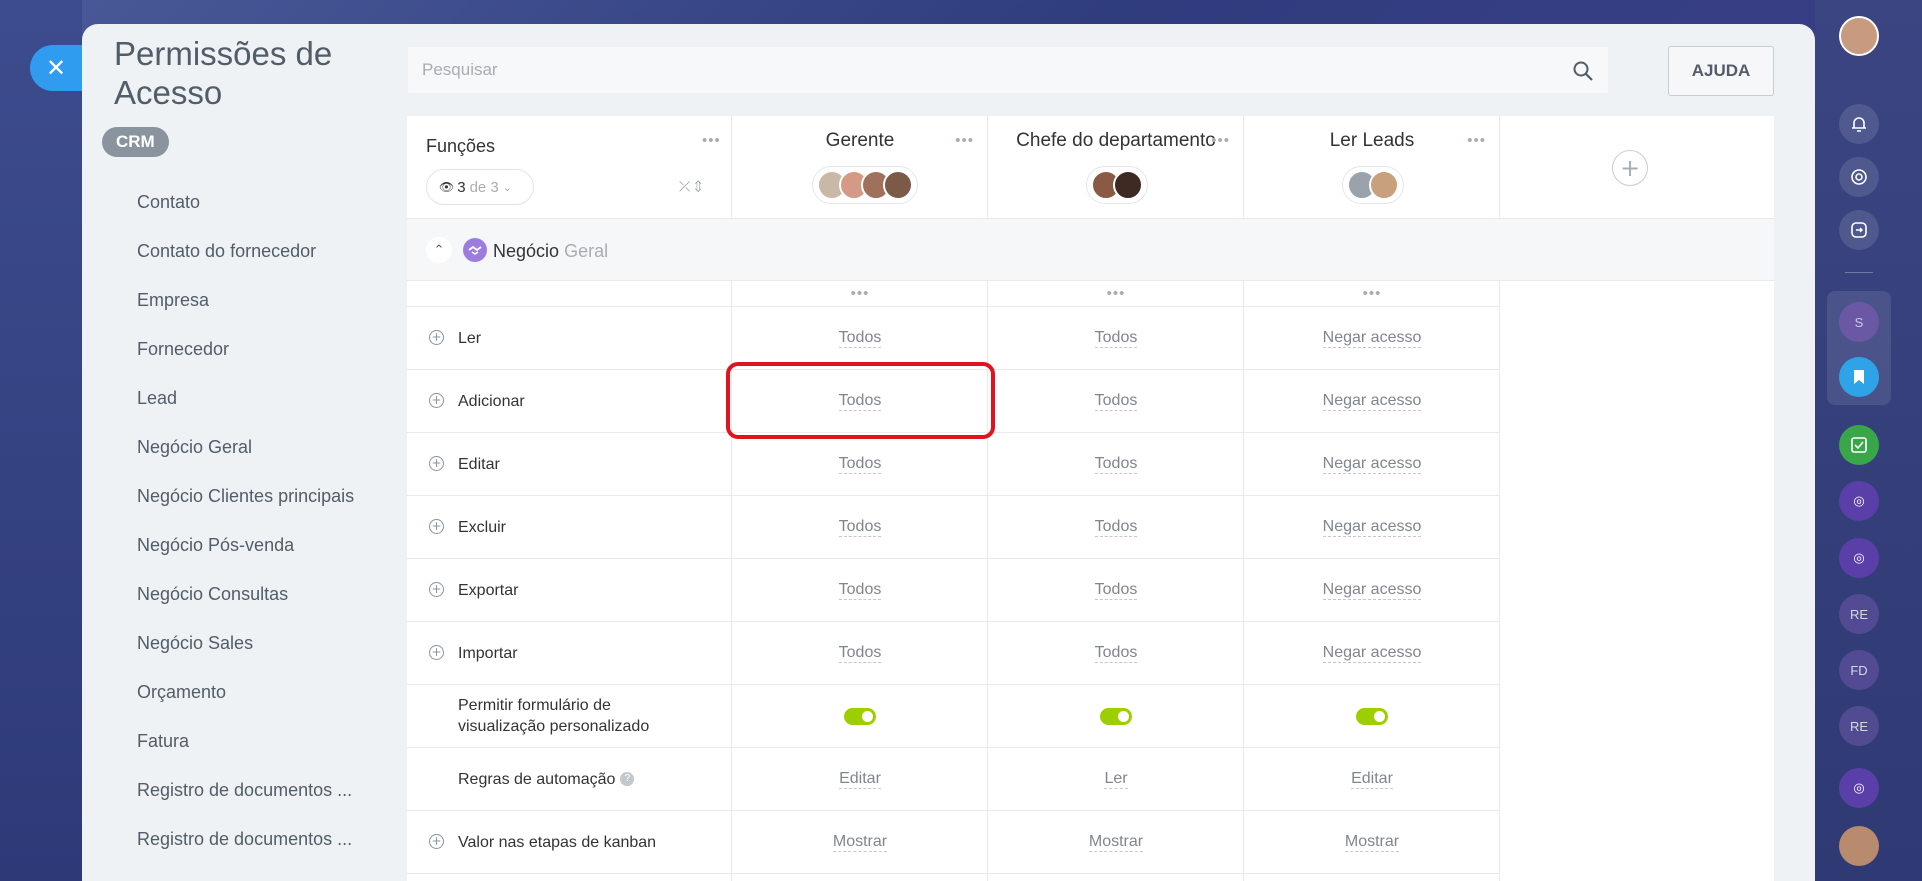 Image resolution: width=1922 pixels, height=881 pixels. Describe the element at coordinates (242, 496) in the screenshot. I see `menu-item: Negócio Clientes principais` at that location.